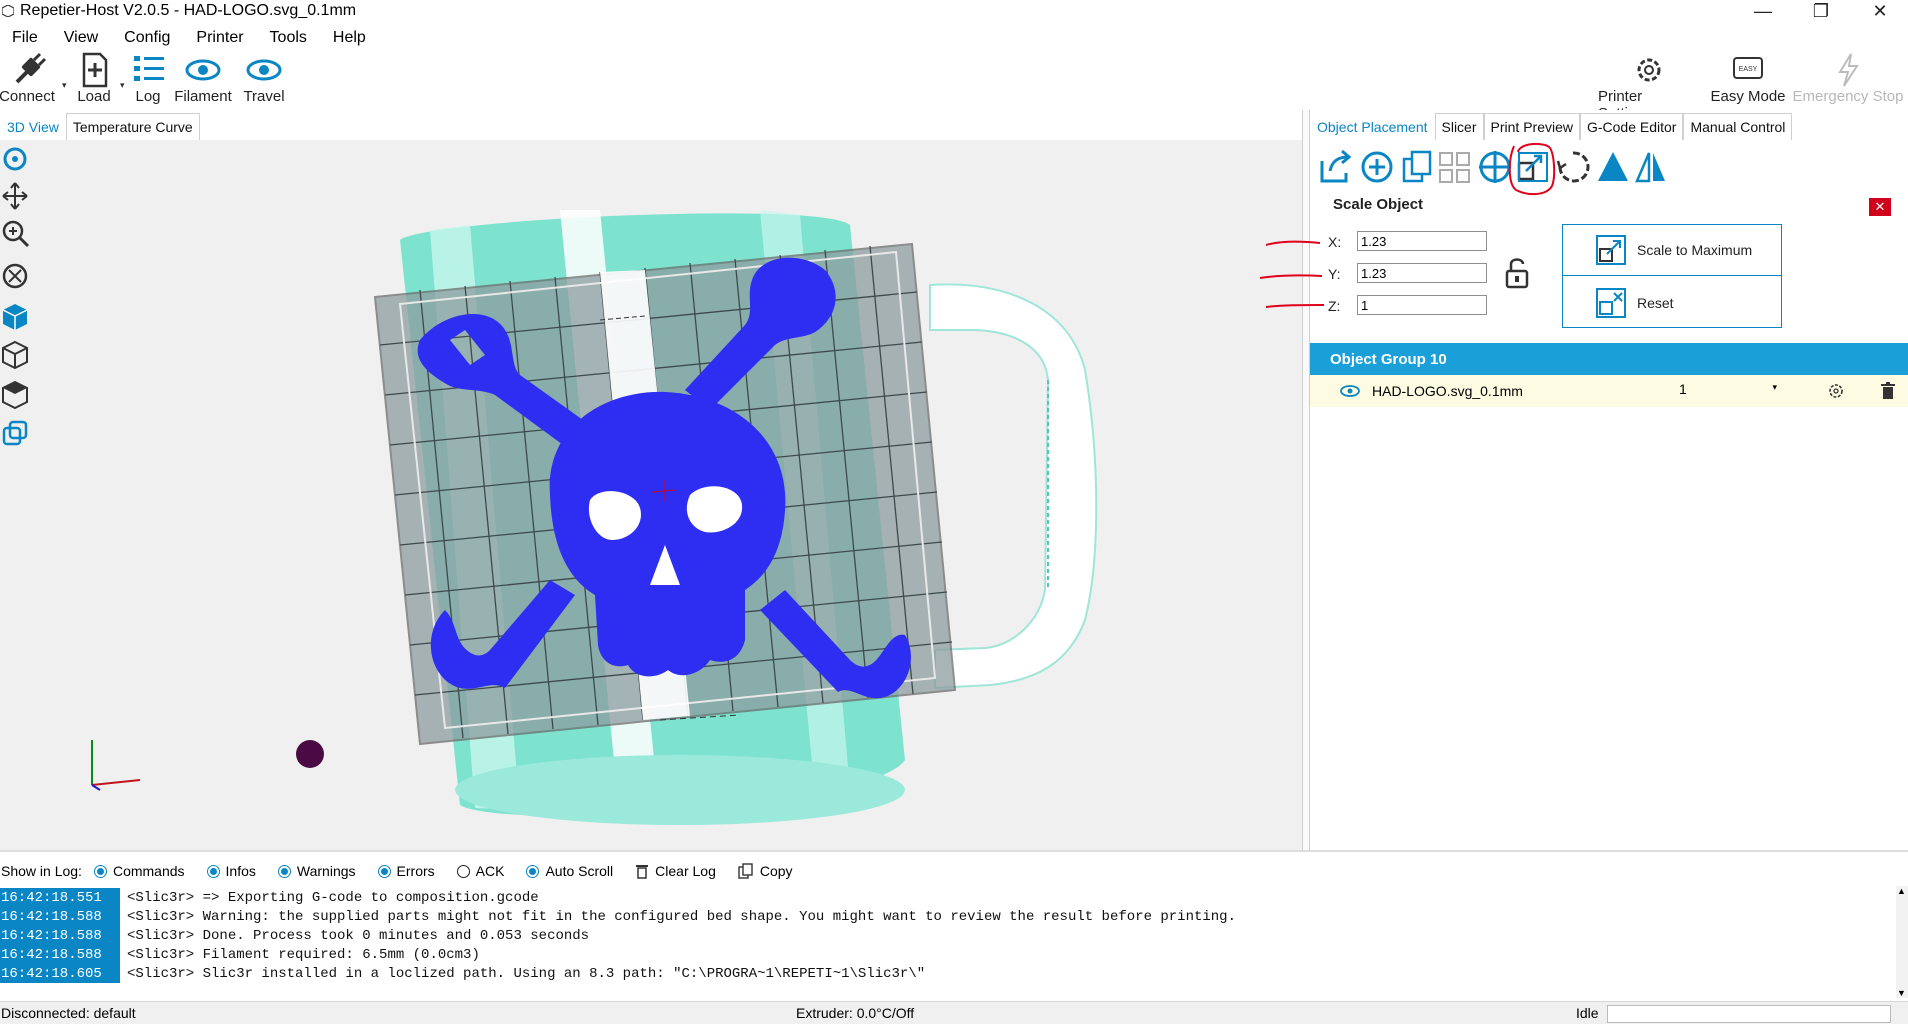 The width and height of the screenshot is (1908, 1024). What do you see at coordinates (147, 38) in the screenshot?
I see `menu-config: Config` at bounding box center [147, 38].